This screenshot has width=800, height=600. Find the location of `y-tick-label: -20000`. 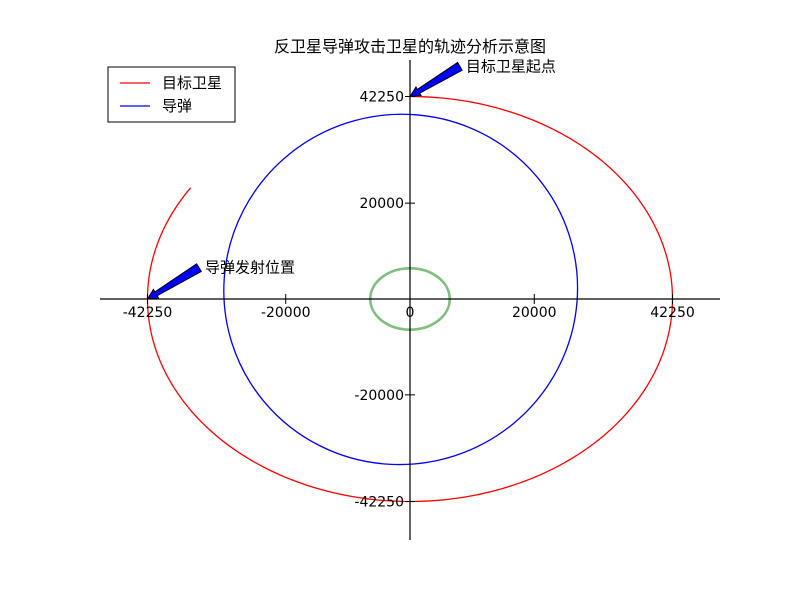

y-tick-label: -20000 is located at coordinates (379, 396).